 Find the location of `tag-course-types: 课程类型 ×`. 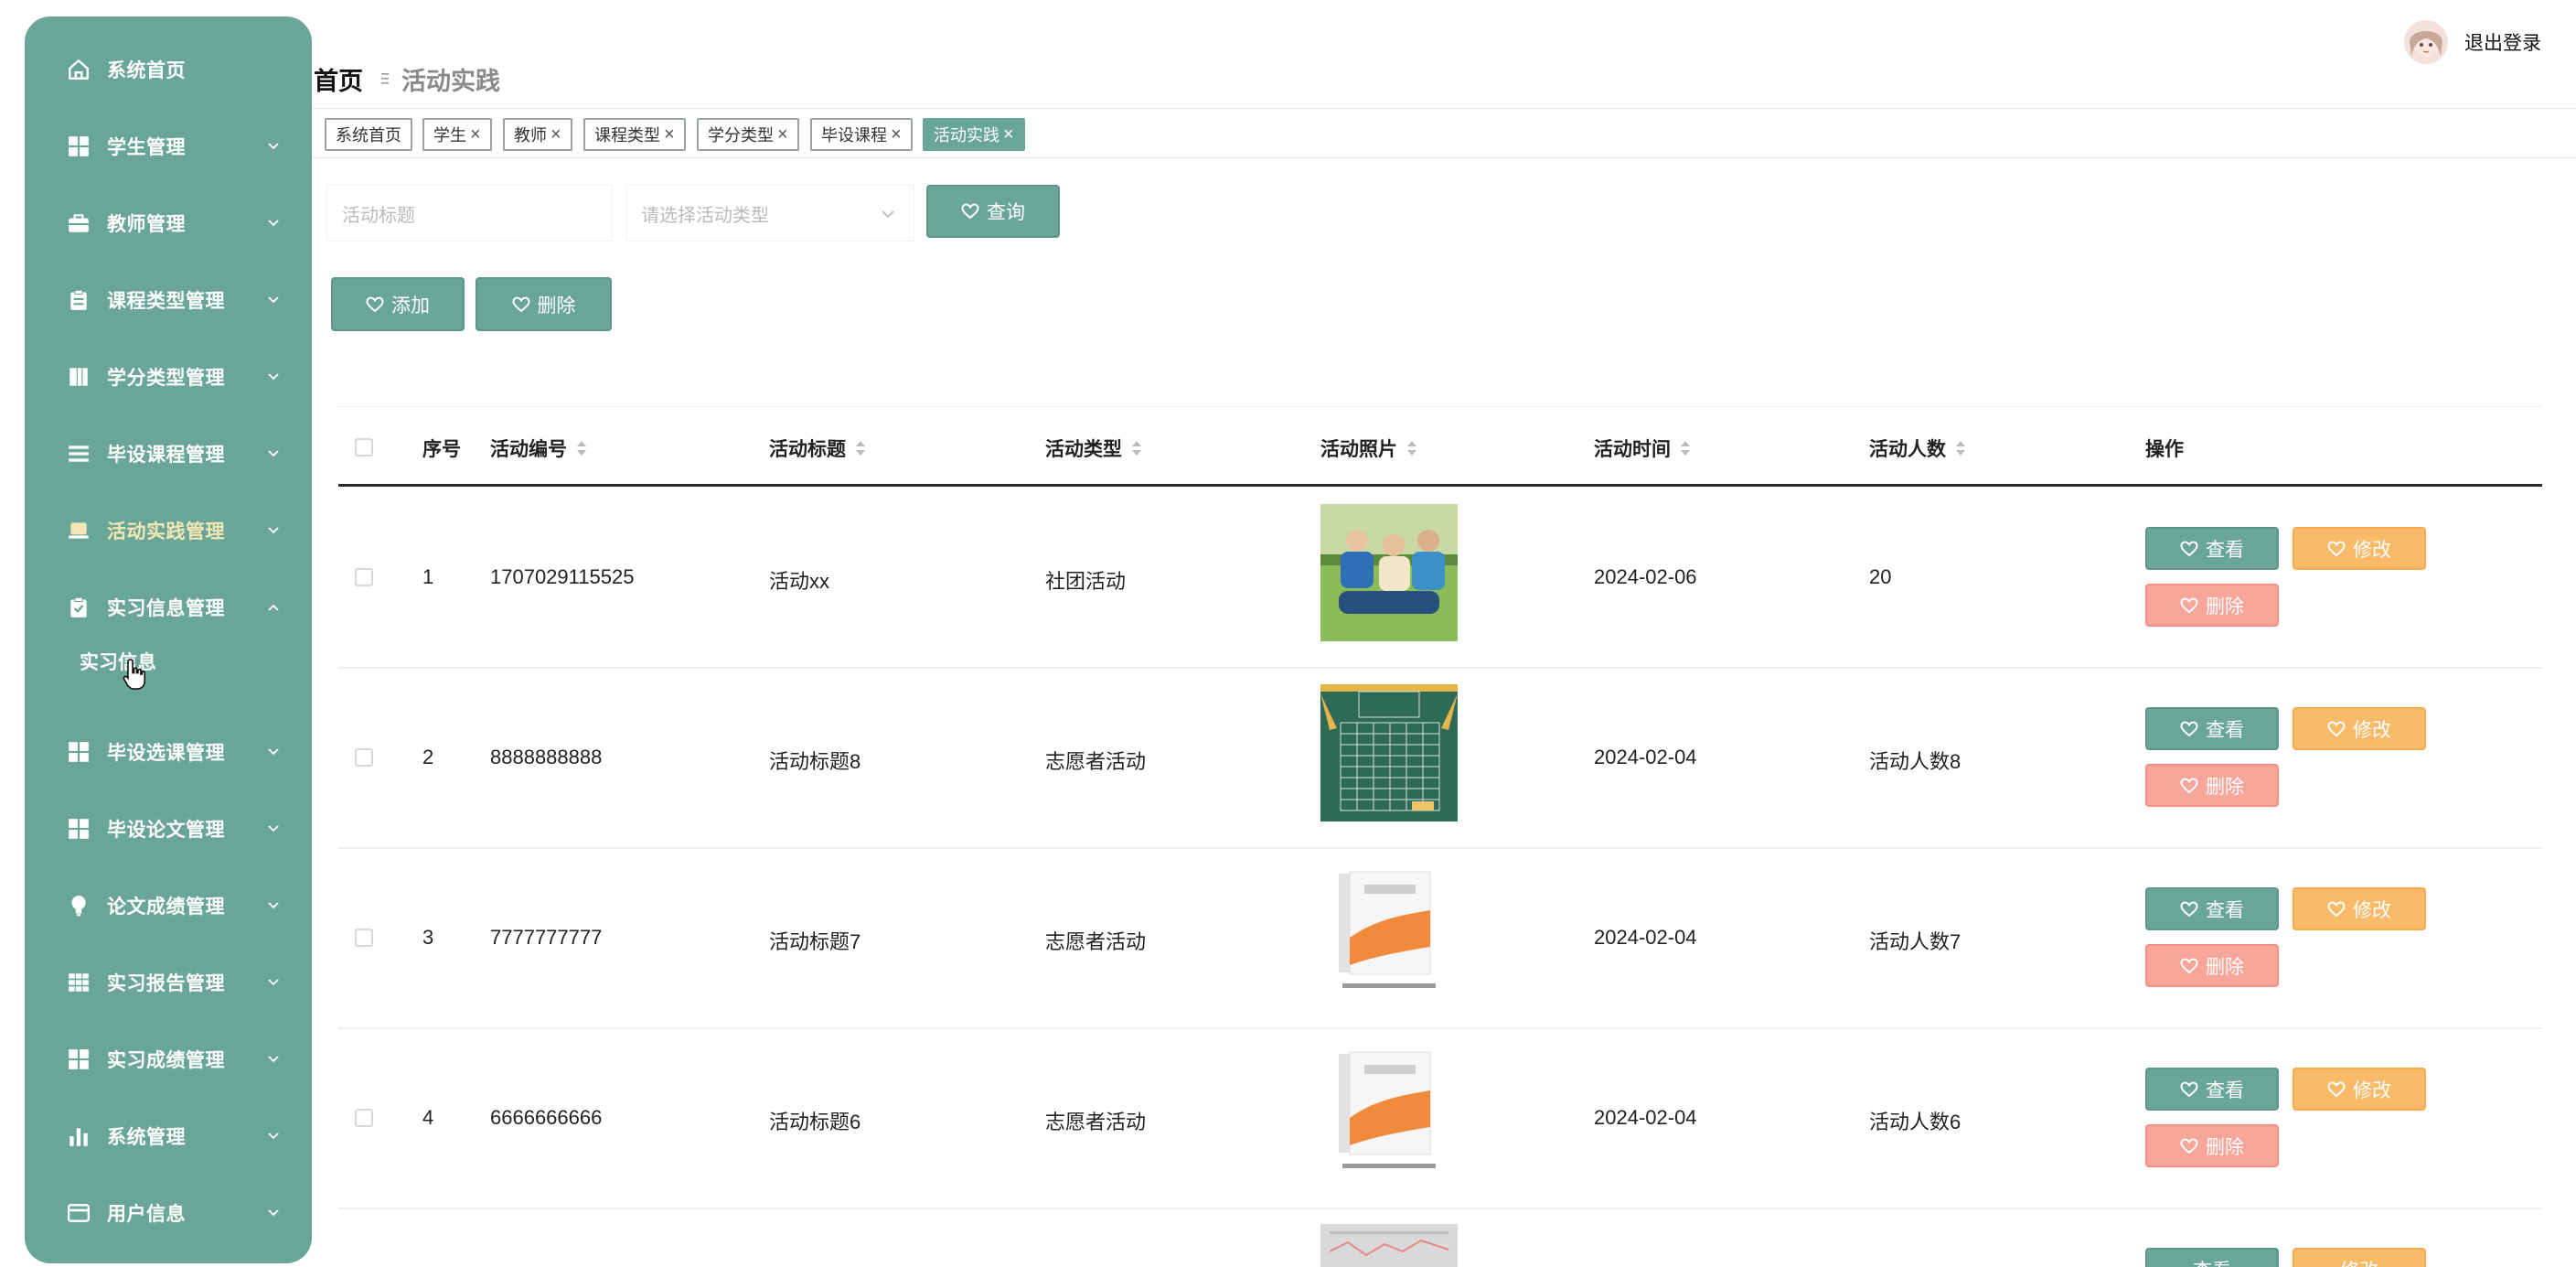

tag-course-types: 课程类型 × is located at coordinates (634, 134).